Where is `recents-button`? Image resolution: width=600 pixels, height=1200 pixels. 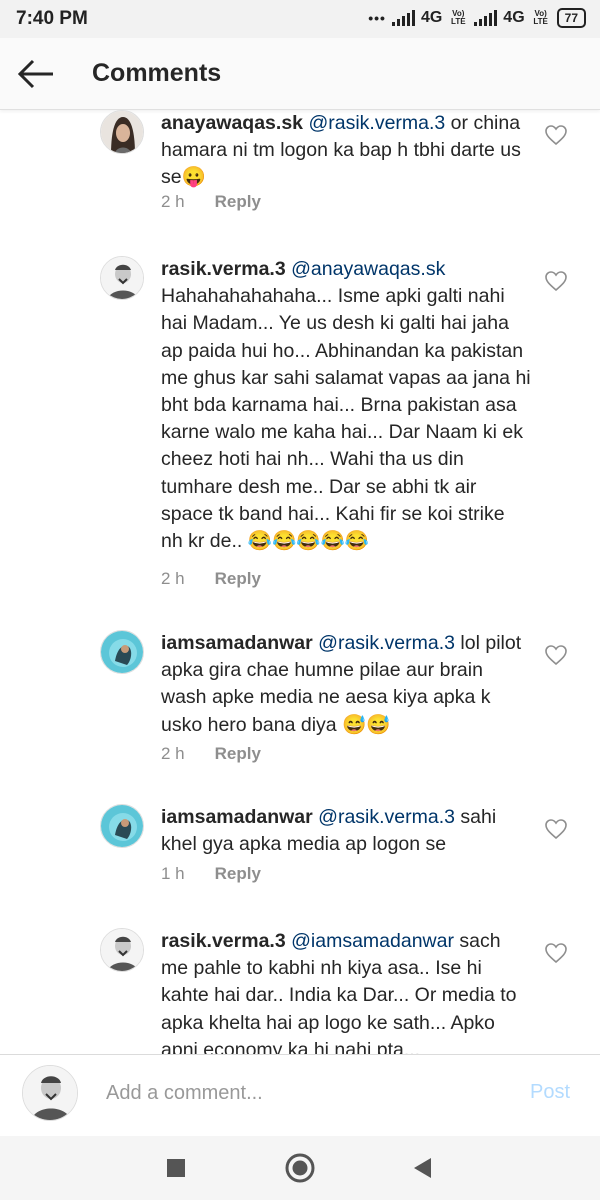 recents-button is located at coordinates (176, 1168).